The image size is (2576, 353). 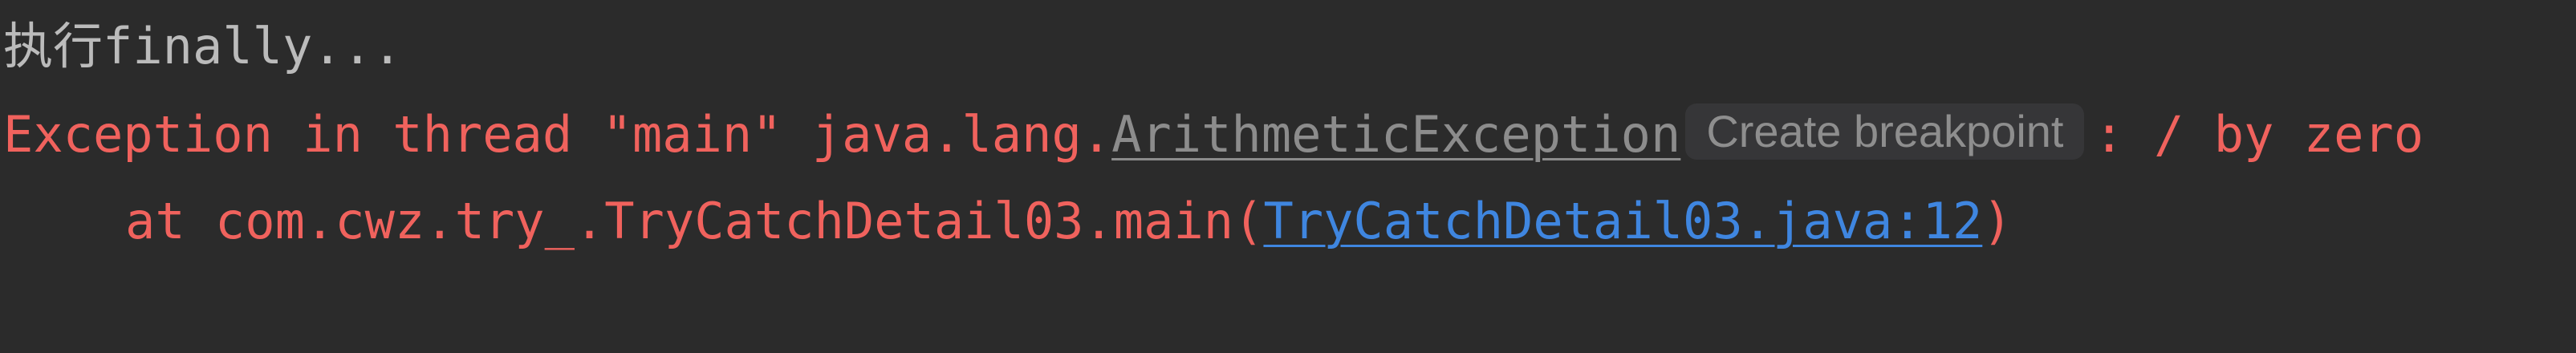 What do you see at coordinates (695, 221) in the screenshot?
I see `stacktrace-prefix: at com.cwz.try_.TryCatchDetail03.main(` at bounding box center [695, 221].